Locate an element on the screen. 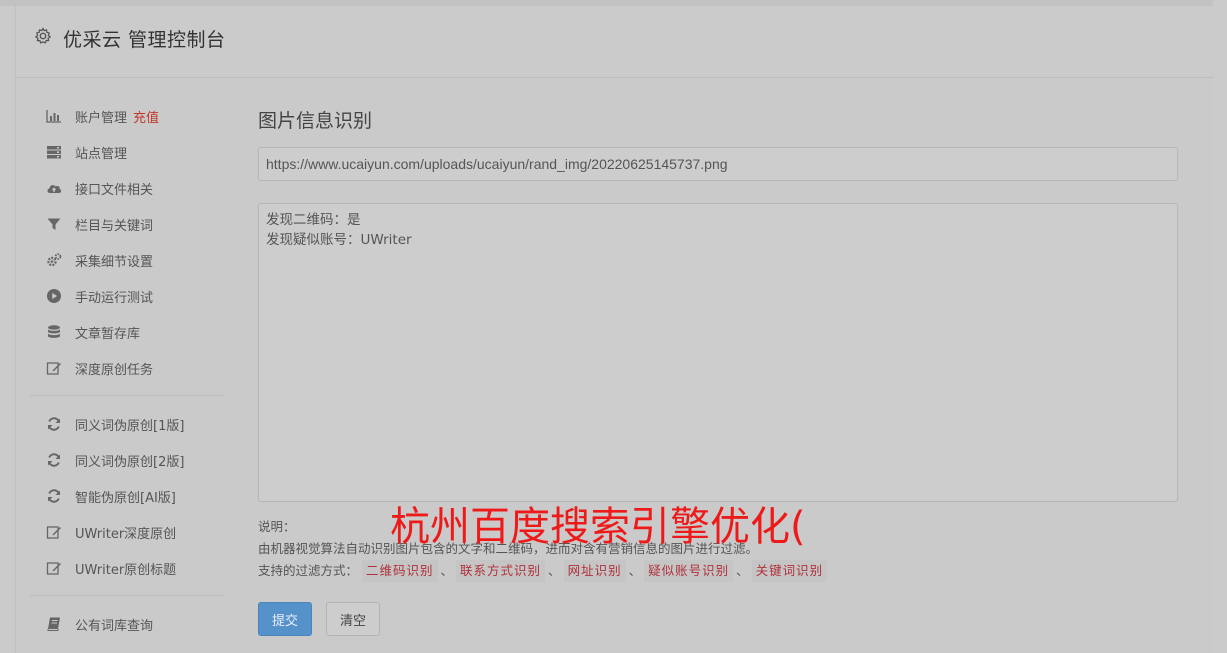 The height and width of the screenshot is (653, 1227). result-line: 发现疑似账号：UWriter is located at coordinates (339, 240).